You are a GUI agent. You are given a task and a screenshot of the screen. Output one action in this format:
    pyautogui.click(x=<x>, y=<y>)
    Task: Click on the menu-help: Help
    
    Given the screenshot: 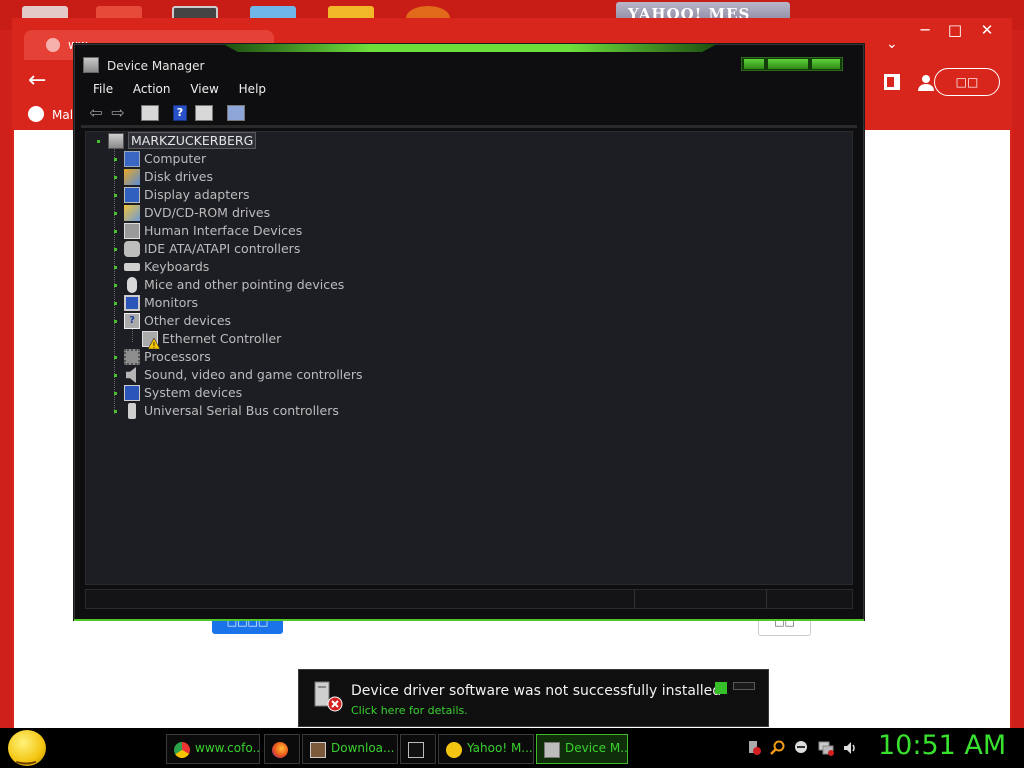 What is the action you would take?
    pyautogui.click(x=252, y=89)
    